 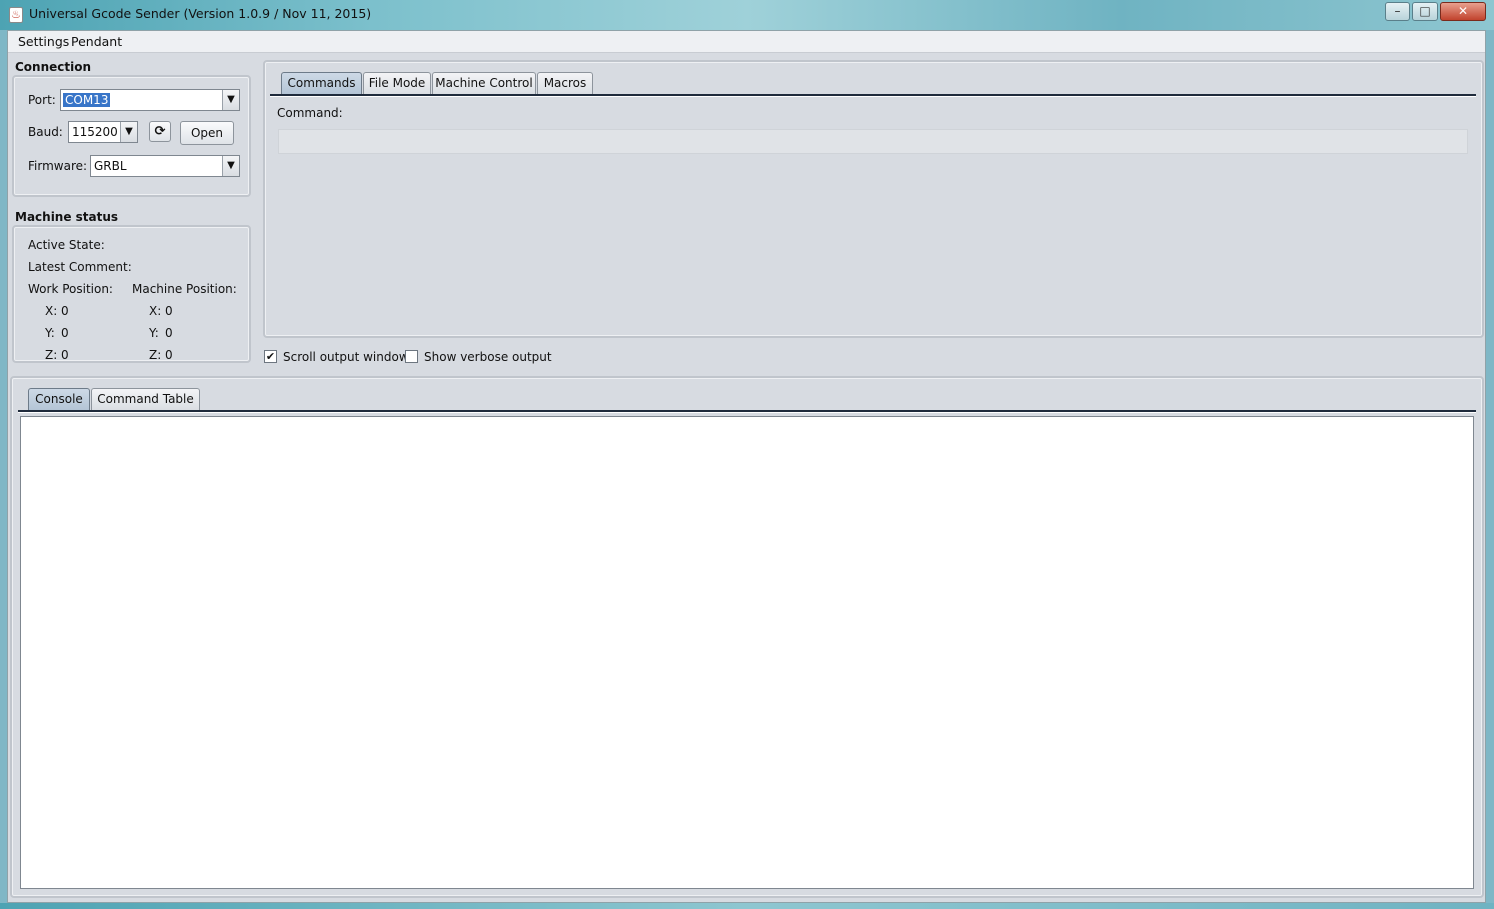 What do you see at coordinates (1397, 11) in the screenshot?
I see `minimize-button: –` at bounding box center [1397, 11].